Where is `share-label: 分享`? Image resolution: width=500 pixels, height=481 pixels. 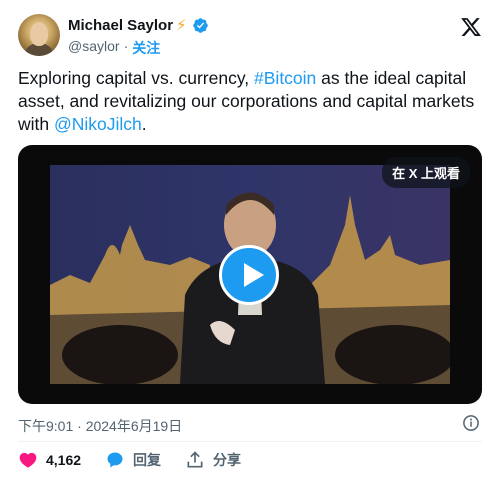
share-label: 分享 is located at coordinates (227, 460).